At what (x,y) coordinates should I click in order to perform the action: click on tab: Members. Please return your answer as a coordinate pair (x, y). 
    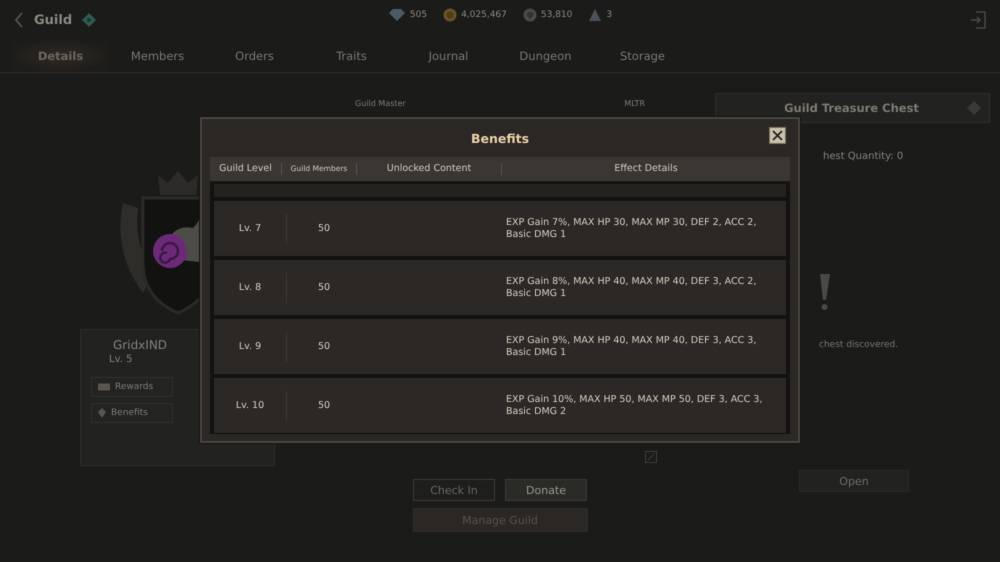
    Looking at the image, I should click on (157, 56).